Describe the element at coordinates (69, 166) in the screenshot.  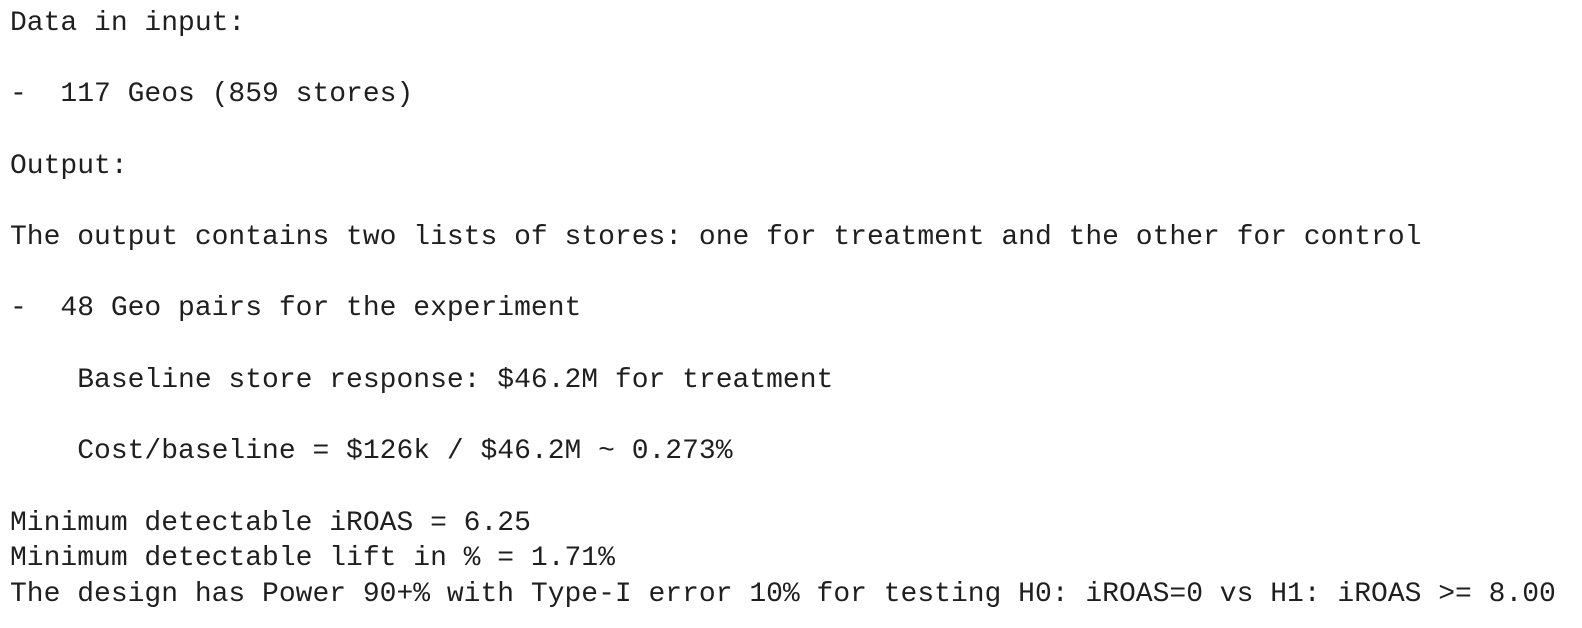
I see `output-heading: Output:` at that location.